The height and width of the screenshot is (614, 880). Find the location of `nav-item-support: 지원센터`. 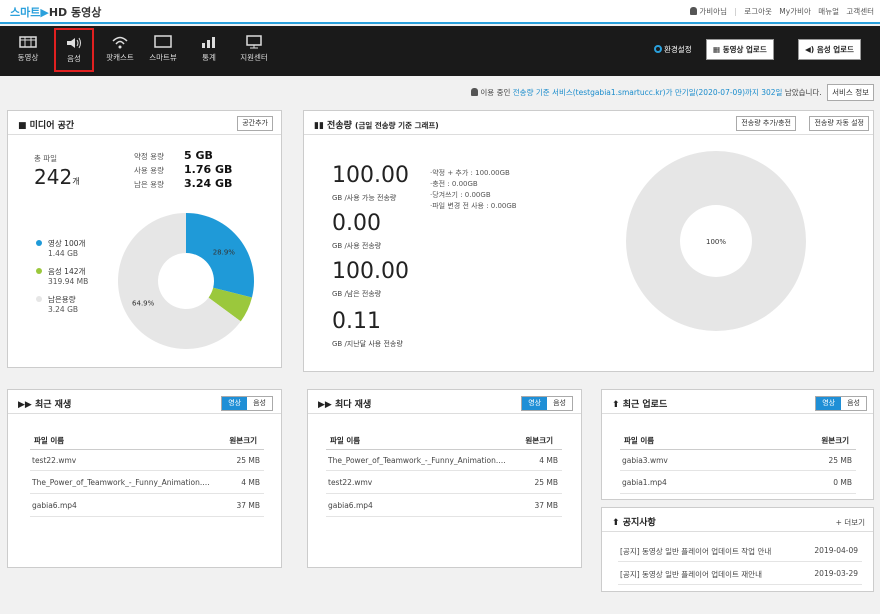

nav-item-support: 지원센터 is located at coordinates (254, 50).